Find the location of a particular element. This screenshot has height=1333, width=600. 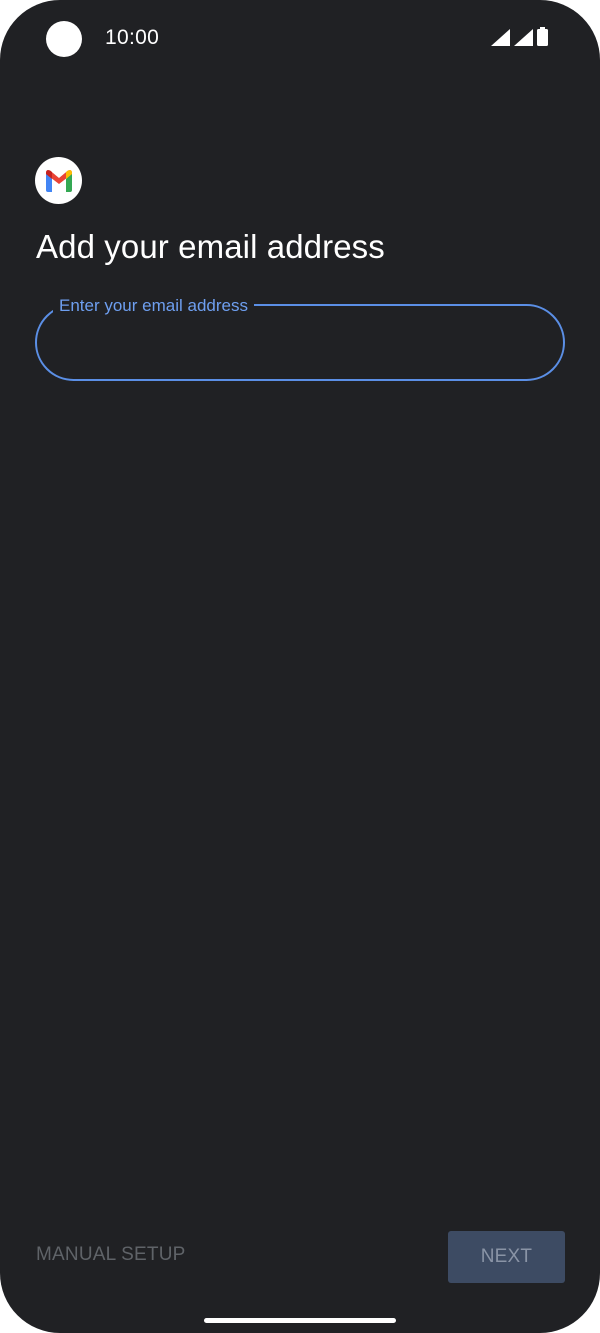

next-button: NEXT is located at coordinates (506, 1257).